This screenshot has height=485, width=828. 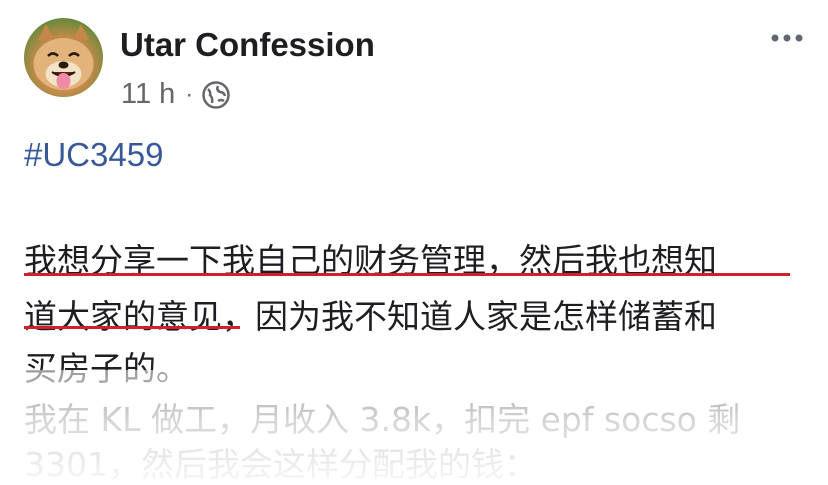 What do you see at coordinates (370, 316) in the screenshot?
I see `post-text-line: 道大家的意见，因为我不知道人家是怎样储蓄和` at bounding box center [370, 316].